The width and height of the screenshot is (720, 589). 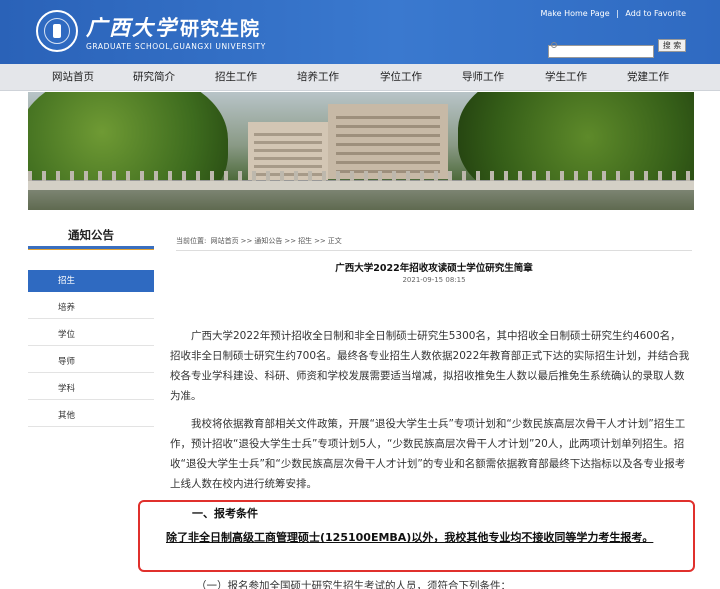 I want to click on search-area: 搜 索, so click(x=617, y=48).